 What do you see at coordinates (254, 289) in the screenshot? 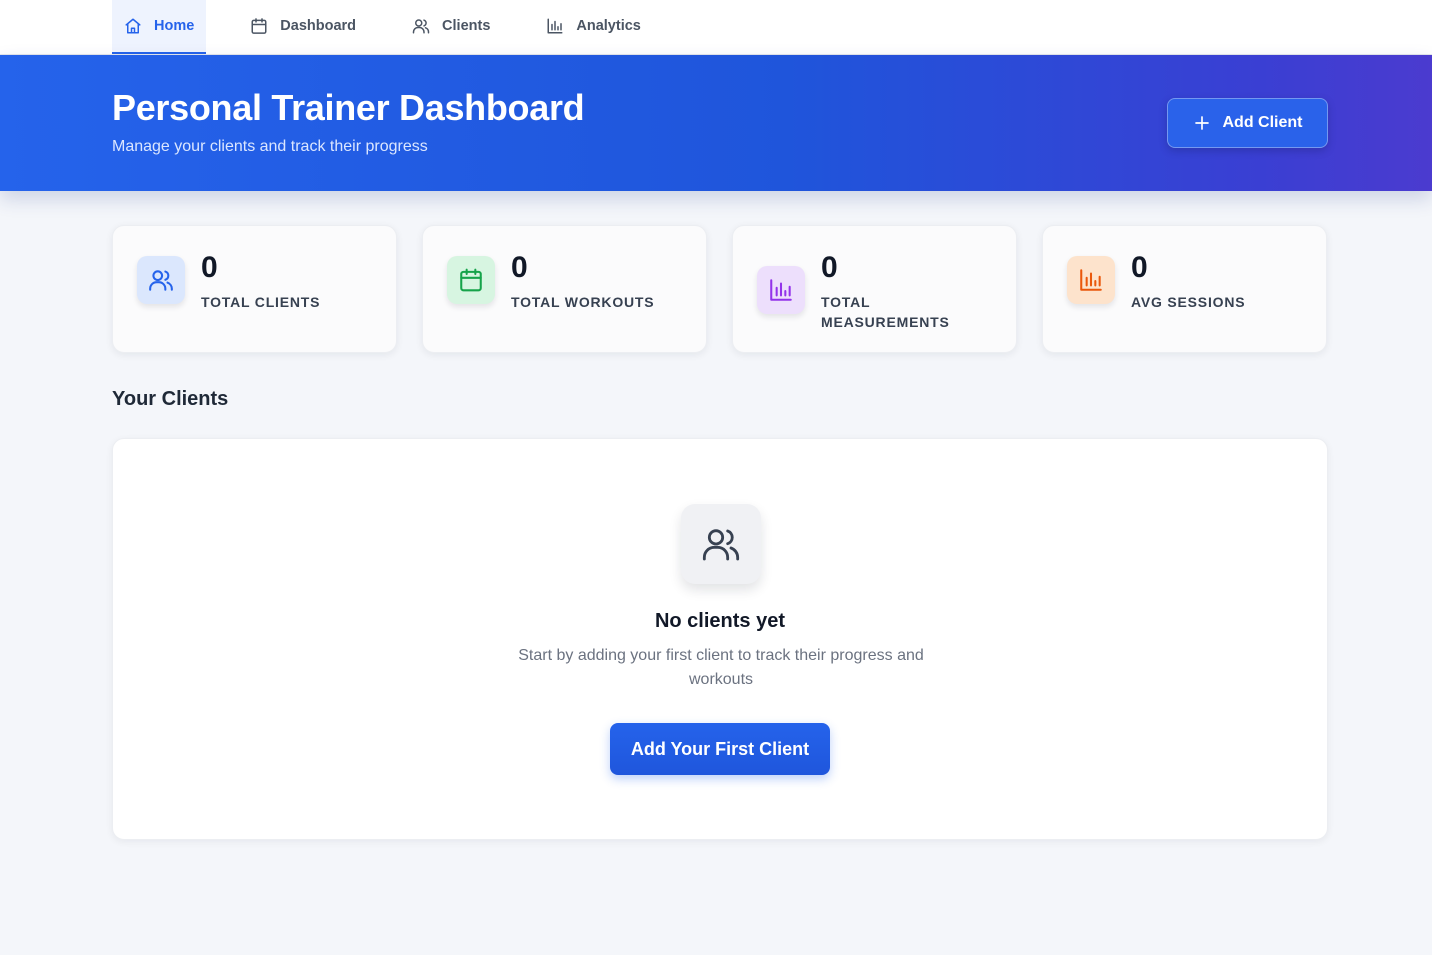
I see `stat-card-total-clients: 0 Total Clients` at bounding box center [254, 289].